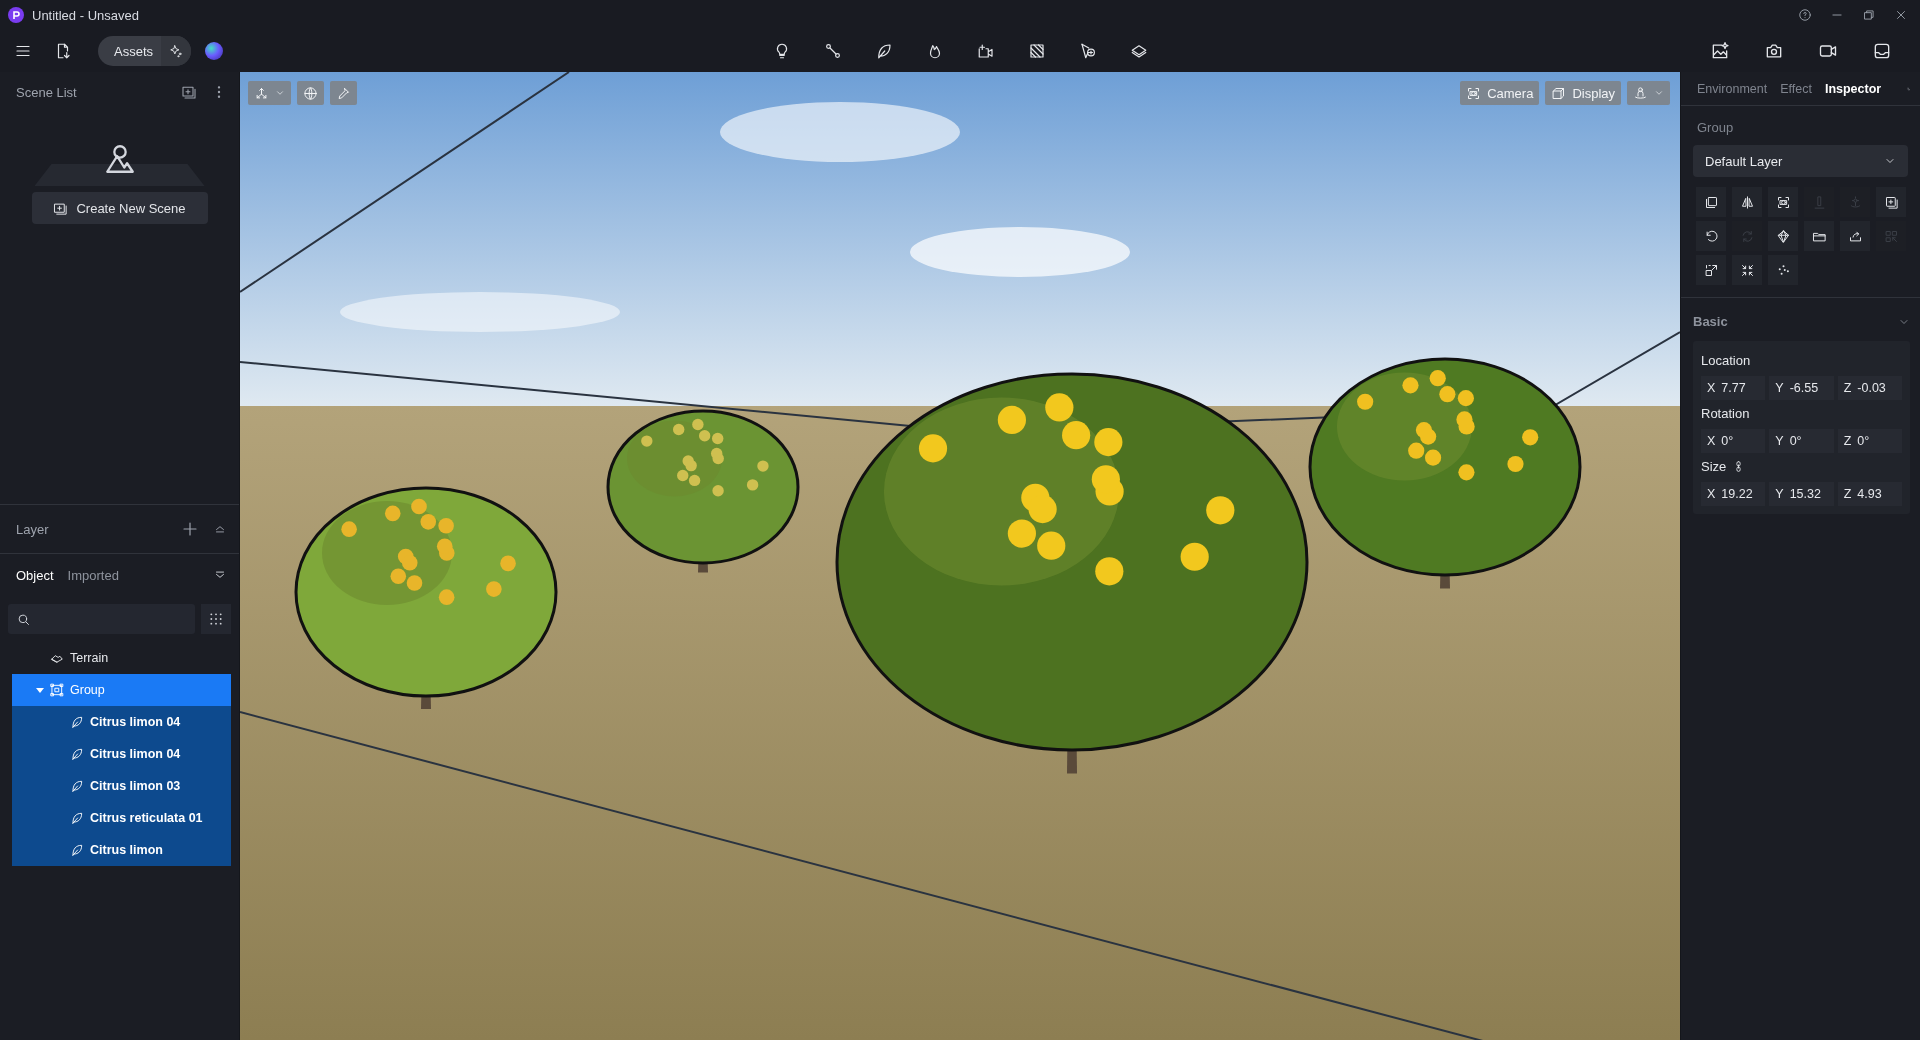 This screenshot has height=1040, width=1920. I want to click on mirror-icon, so click(1747, 202).